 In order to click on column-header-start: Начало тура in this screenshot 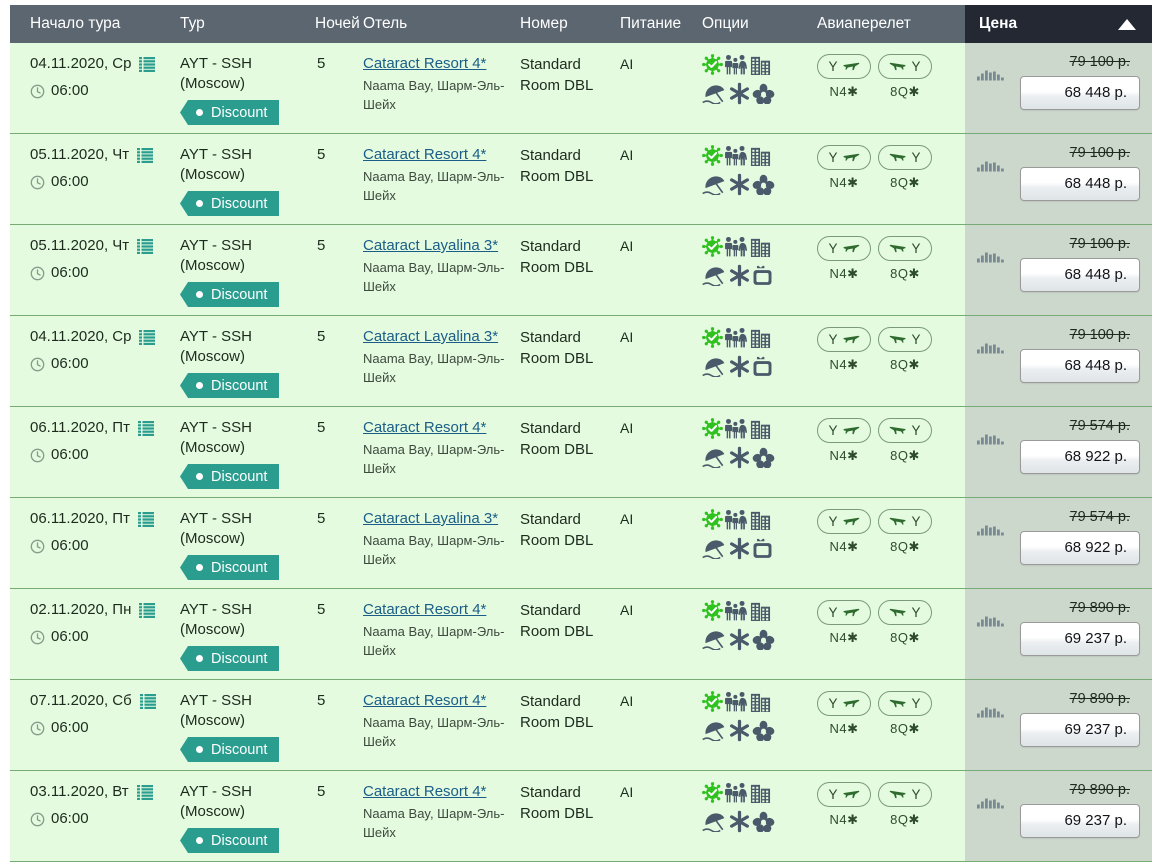, I will do `click(95, 24)`.